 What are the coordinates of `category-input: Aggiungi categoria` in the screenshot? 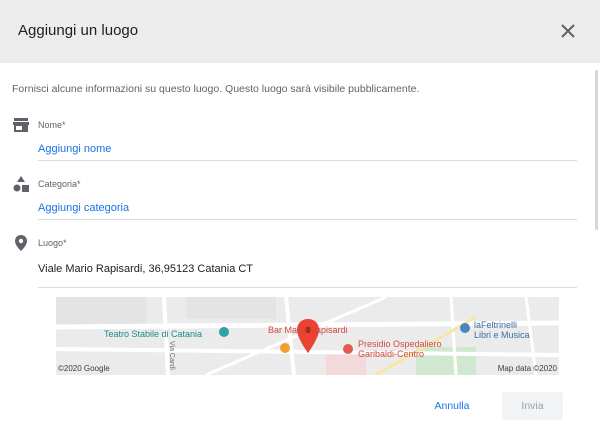 It's located at (83, 208).